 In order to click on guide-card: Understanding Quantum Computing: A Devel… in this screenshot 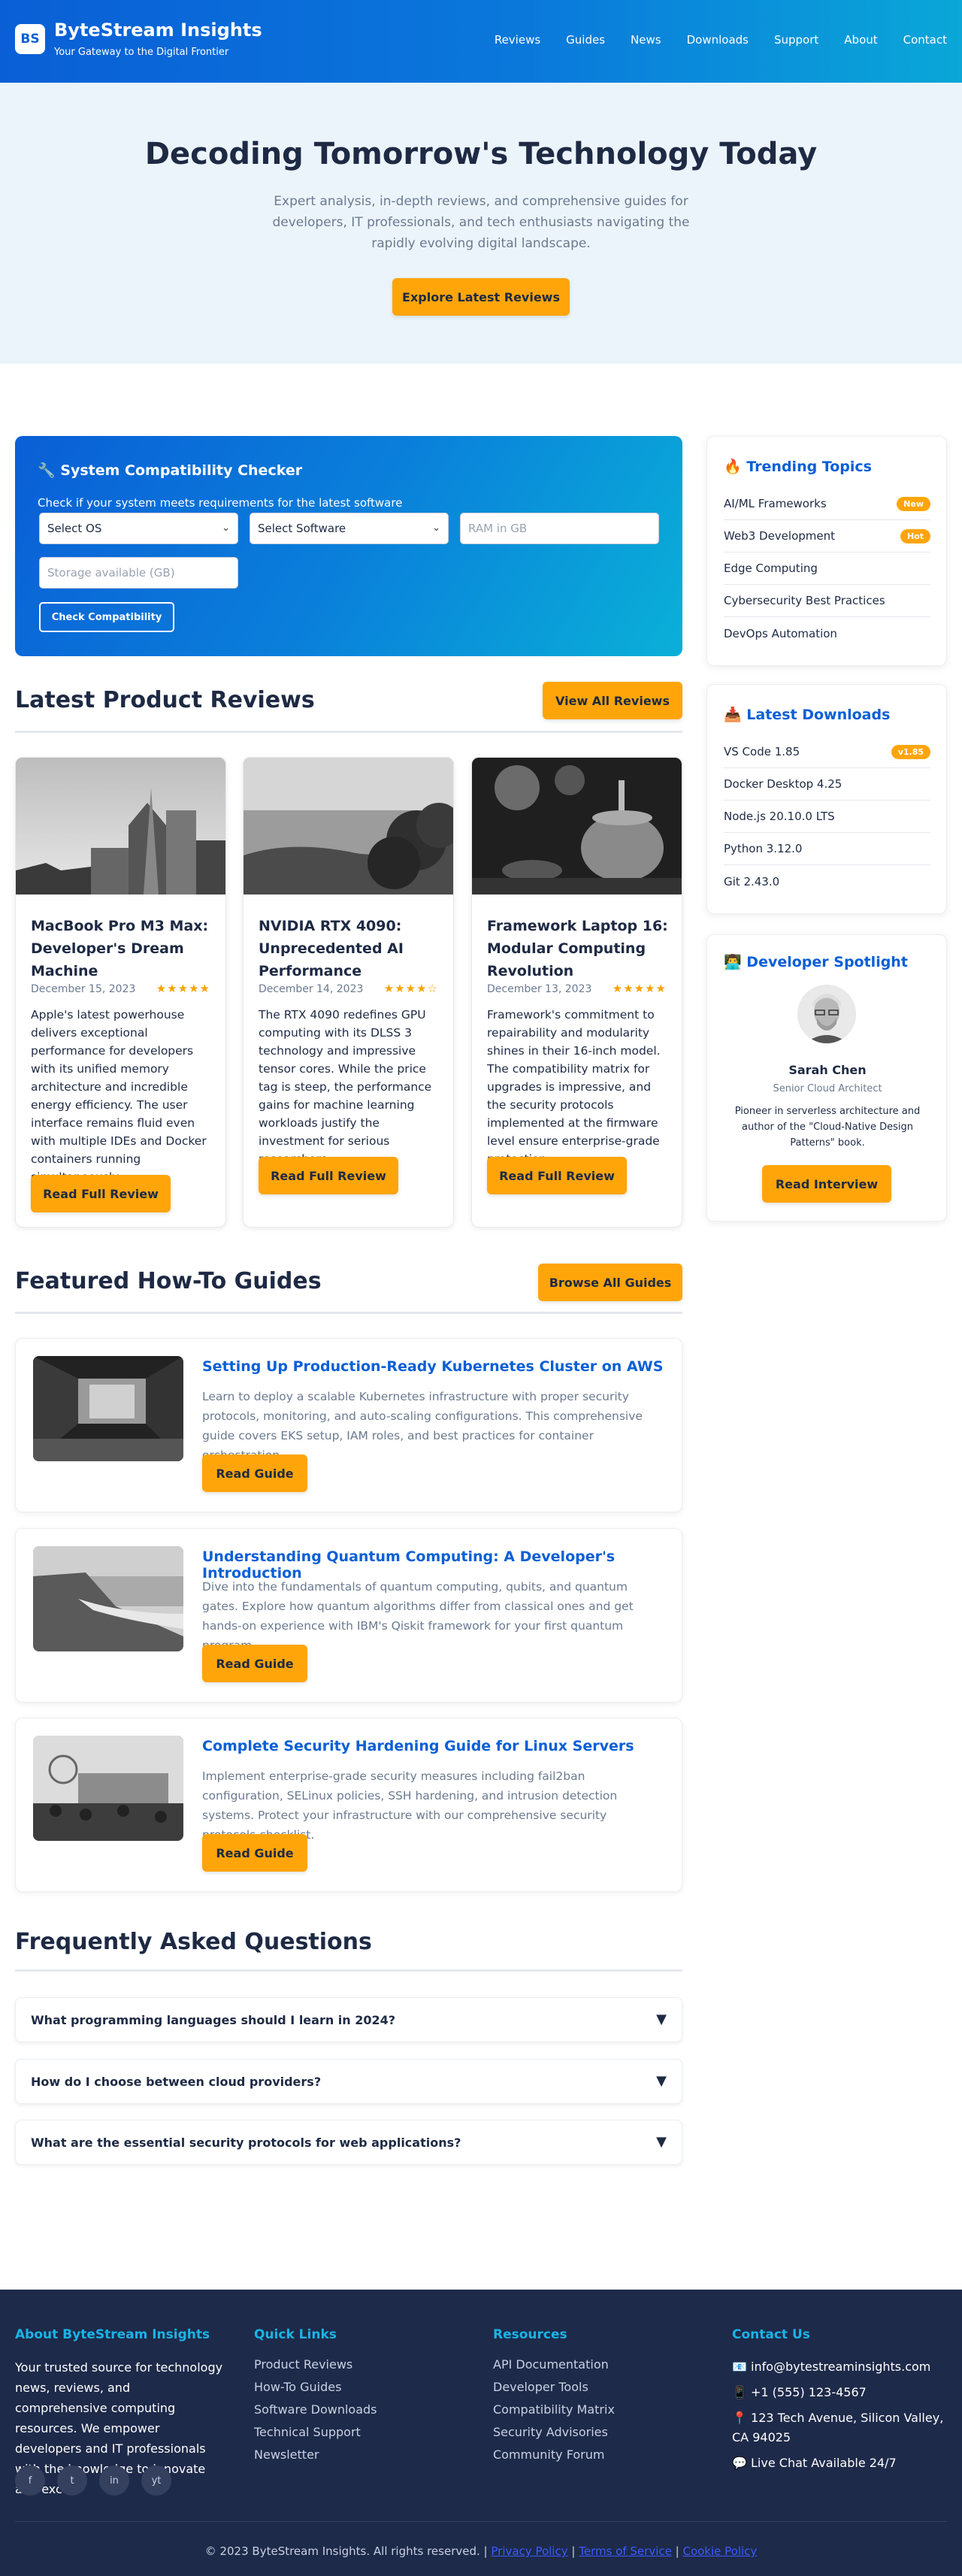, I will do `click(349, 1615)`.